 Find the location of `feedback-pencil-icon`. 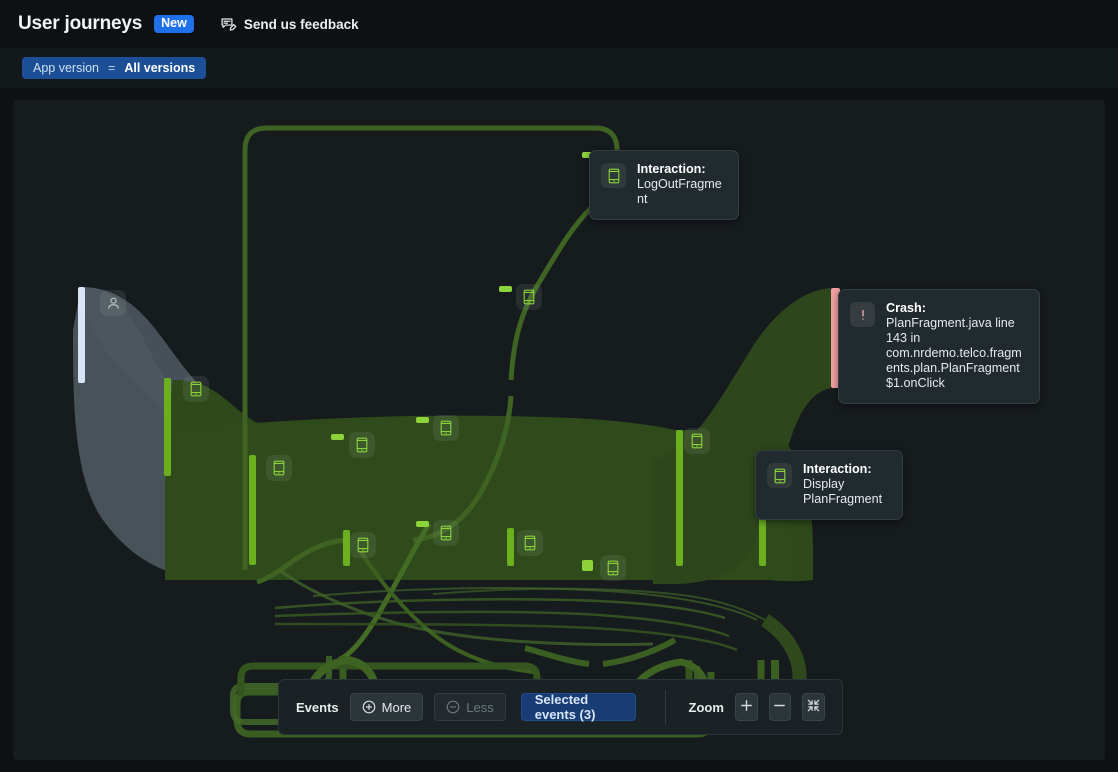

feedback-pencil-icon is located at coordinates (228, 24).